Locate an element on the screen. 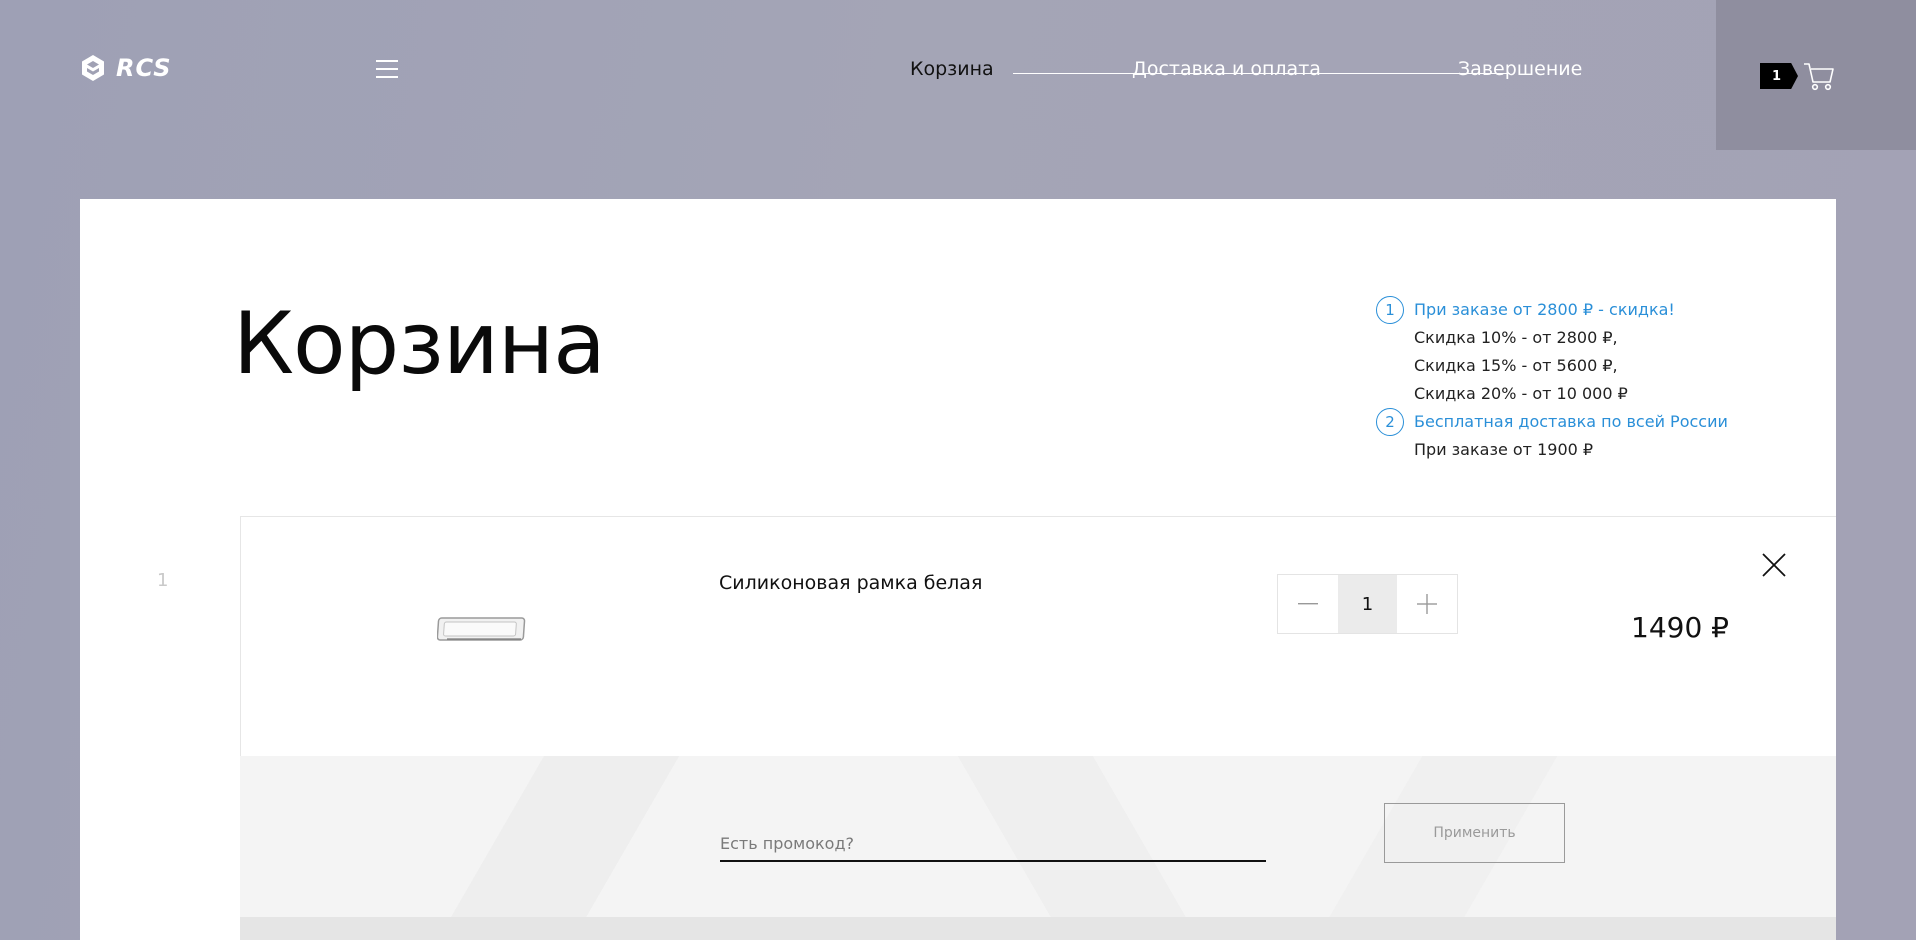 This screenshot has height=940, width=1916. header-cart-button: 1 is located at coordinates (1816, 75).